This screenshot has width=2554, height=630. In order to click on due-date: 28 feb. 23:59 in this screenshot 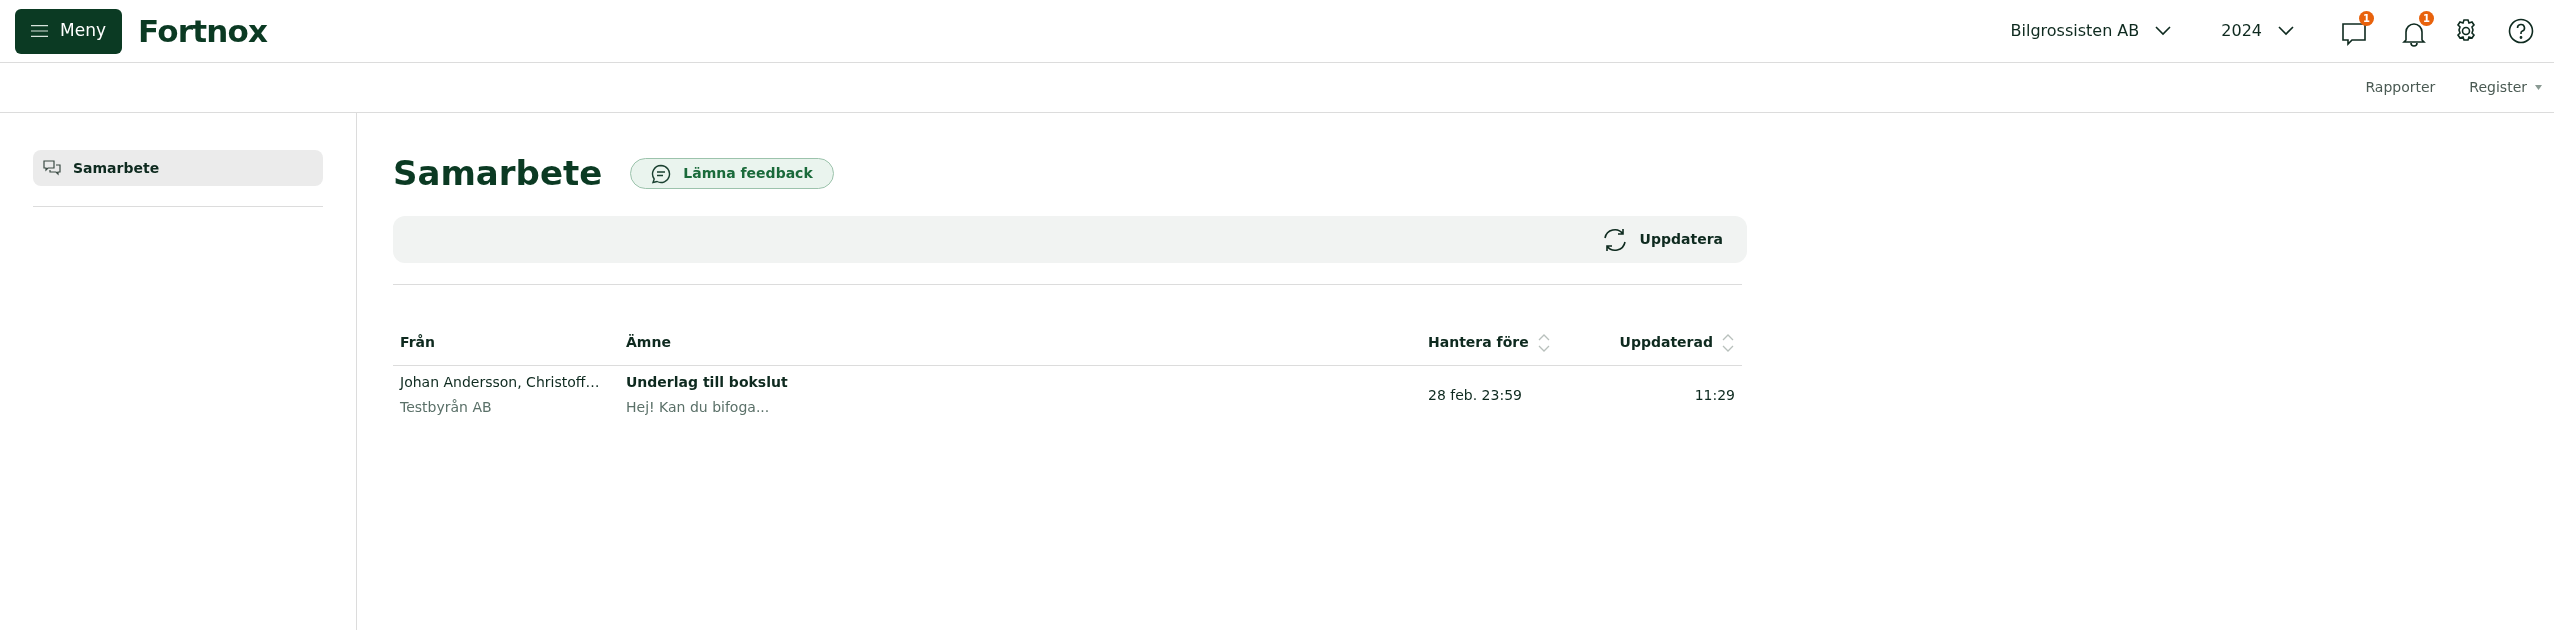, I will do `click(1475, 395)`.